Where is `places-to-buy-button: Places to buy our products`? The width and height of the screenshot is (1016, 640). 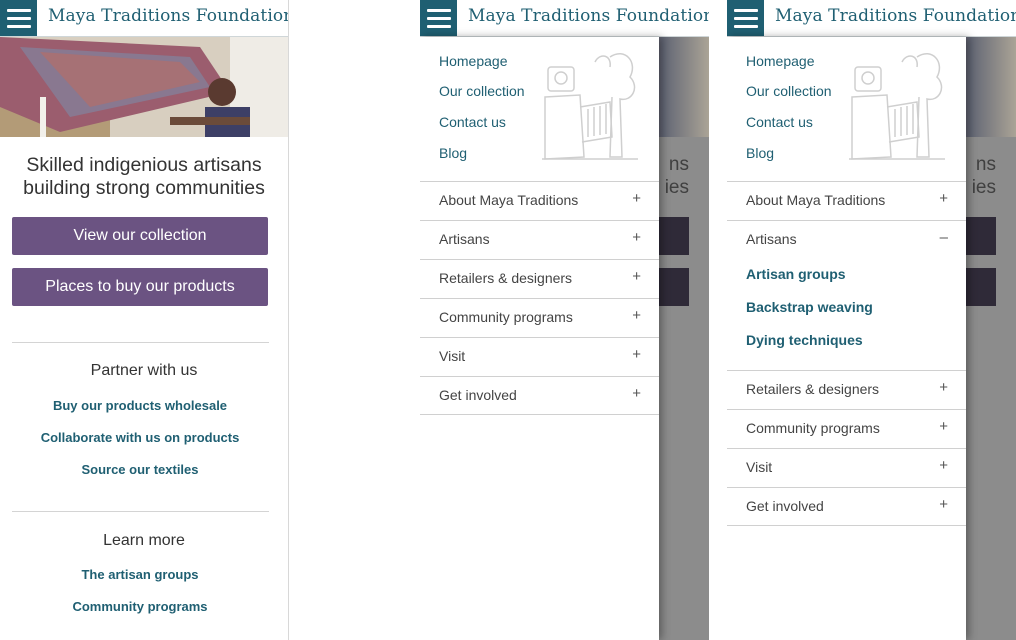 places-to-buy-button: Places to buy our products is located at coordinates (140, 287).